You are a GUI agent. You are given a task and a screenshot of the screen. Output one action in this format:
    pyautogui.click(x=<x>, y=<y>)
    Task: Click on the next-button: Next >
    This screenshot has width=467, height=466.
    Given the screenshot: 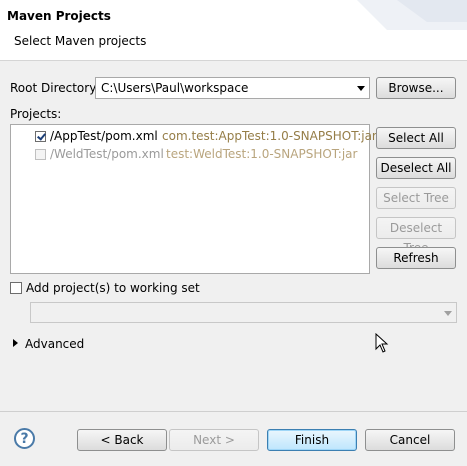 What is the action you would take?
    pyautogui.click(x=214, y=440)
    